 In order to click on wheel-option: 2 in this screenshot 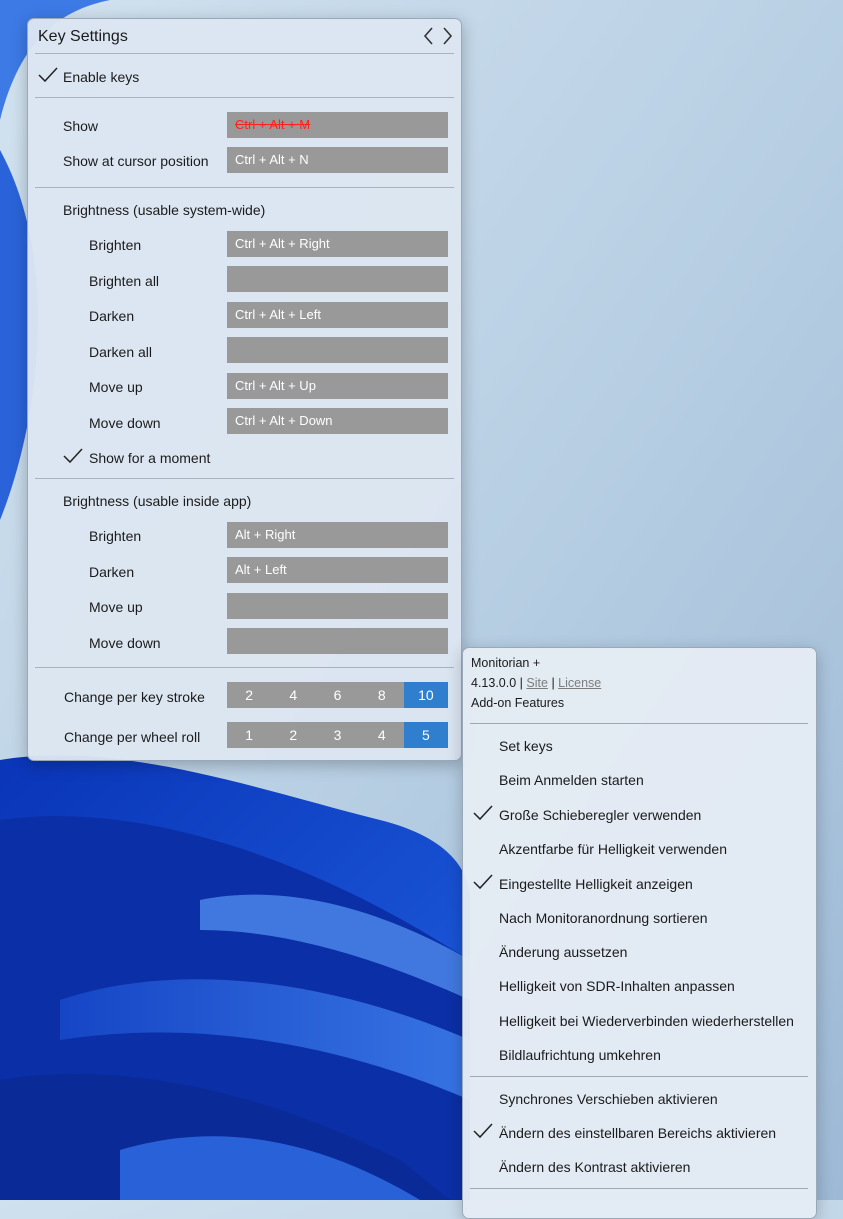, I will do `click(293, 735)`.